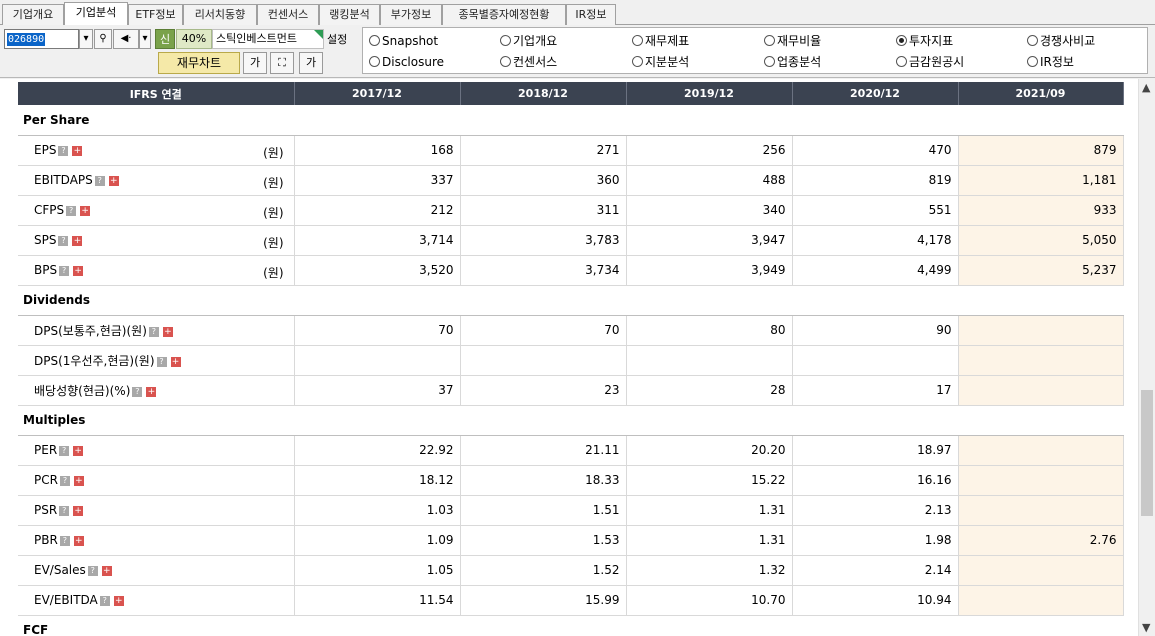 The width and height of the screenshot is (1155, 636). What do you see at coordinates (1041, 240) in the screenshot?
I see `value-cell: 5,050` at bounding box center [1041, 240].